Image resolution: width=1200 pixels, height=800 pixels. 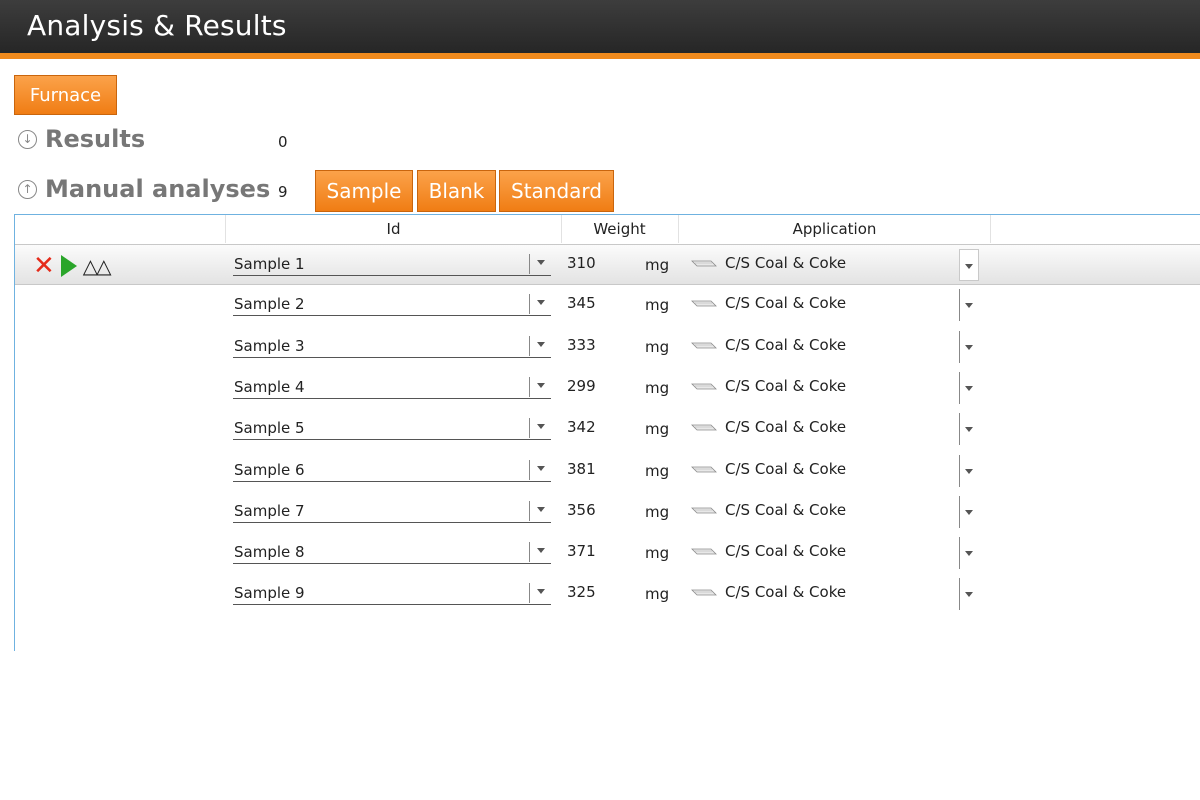 I want to click on balance-scale-icon: △△, so click(x=97, y=266).